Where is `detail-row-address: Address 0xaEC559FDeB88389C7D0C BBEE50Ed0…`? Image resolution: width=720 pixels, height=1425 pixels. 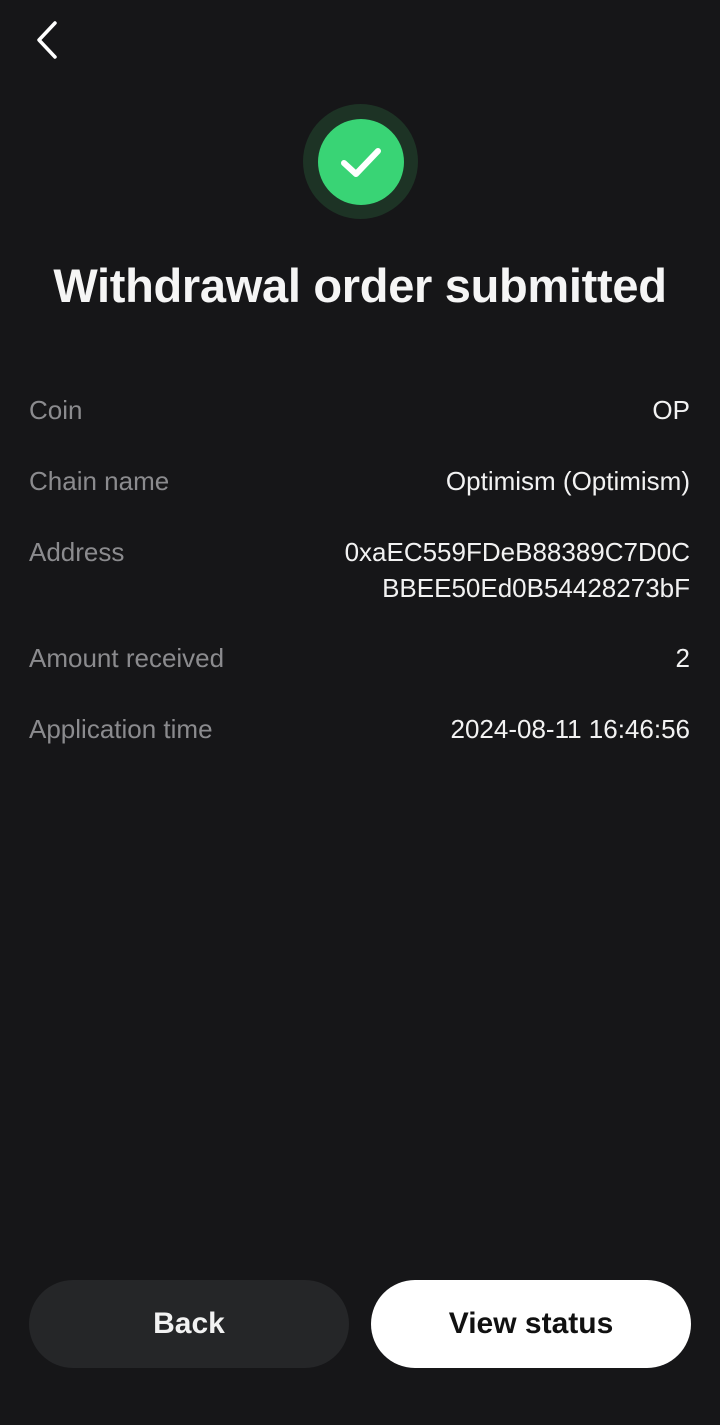
detail-row-address: Address 0xaEC559FDeB88389C7D0C BBEE50Ed0… is located at coordinates (359, 587).